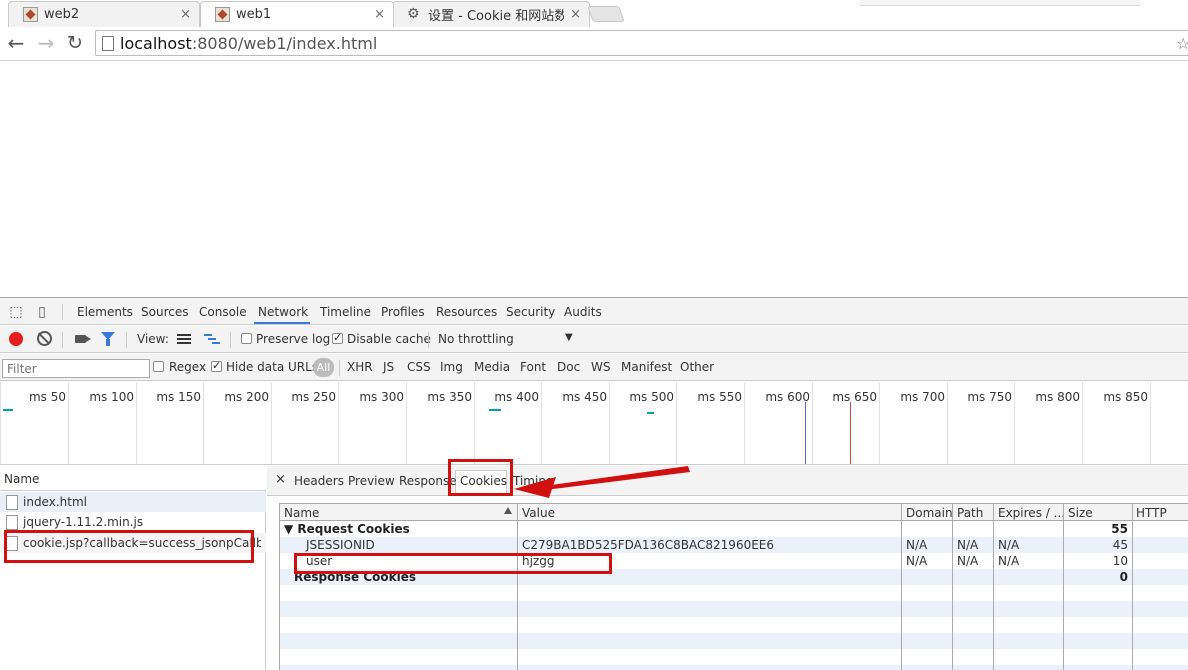 This screenshot has height=670, width=1188. I want to click on request-list-header: Name, so click(133, 478).